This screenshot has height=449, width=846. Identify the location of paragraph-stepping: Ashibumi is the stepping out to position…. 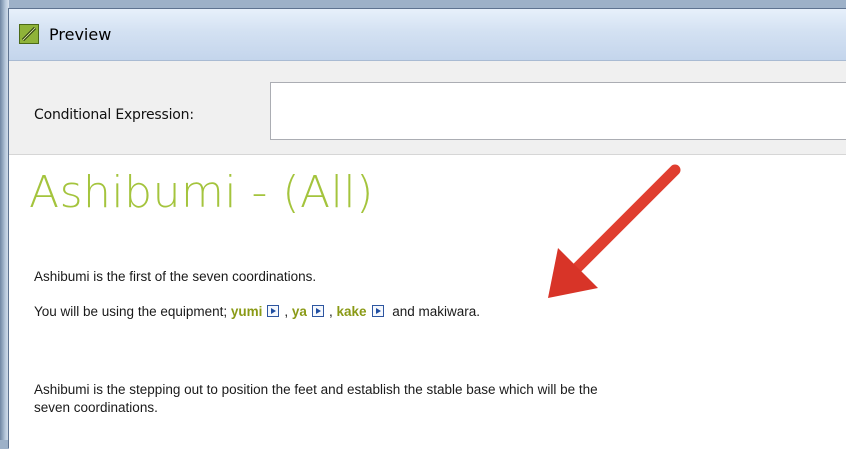
(316, 399).